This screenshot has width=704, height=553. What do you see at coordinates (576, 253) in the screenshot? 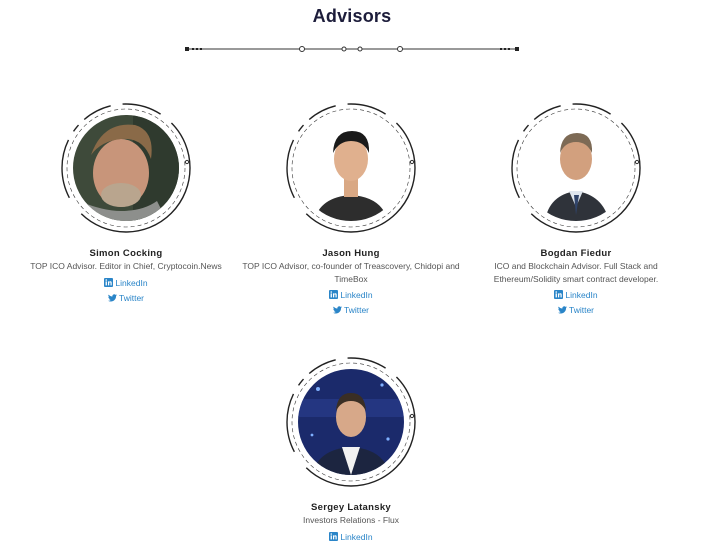
I see `advisor-name: Bogdan Fiedur` at bounding box center [576, 253].